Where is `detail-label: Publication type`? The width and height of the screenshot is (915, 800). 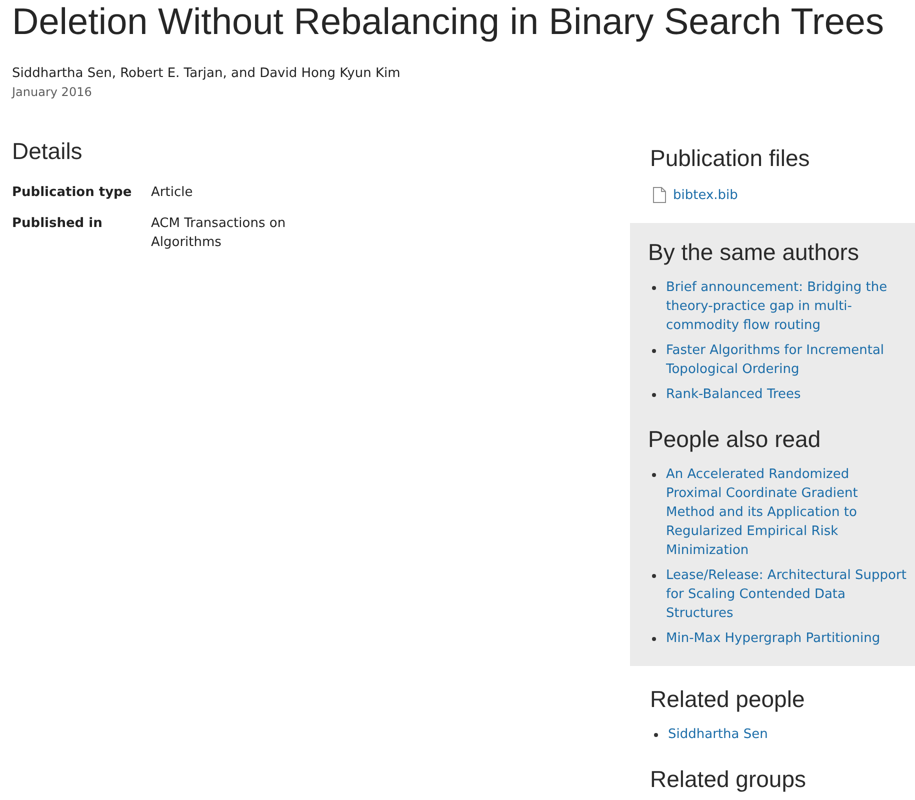 detail-label: Publication type is located at coordinates (72, 193).